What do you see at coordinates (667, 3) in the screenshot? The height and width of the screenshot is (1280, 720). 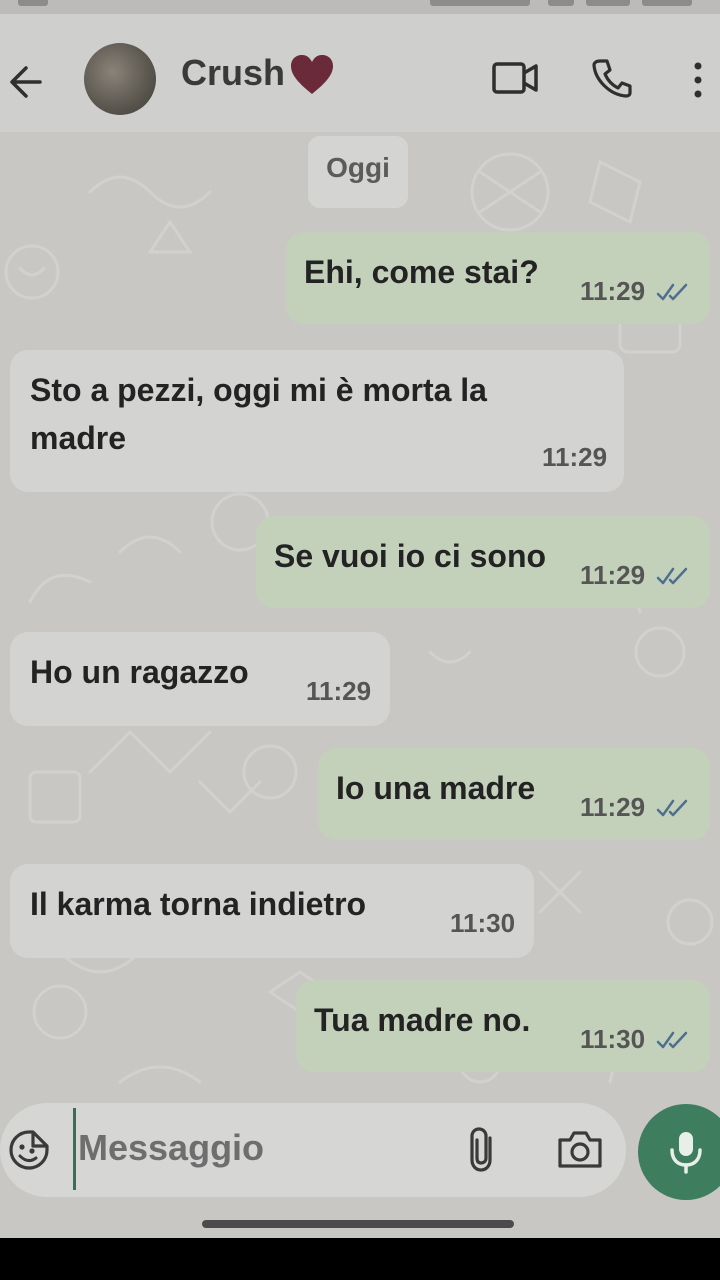 I see `battery-percent-icon` at bounding box center [667, 3].